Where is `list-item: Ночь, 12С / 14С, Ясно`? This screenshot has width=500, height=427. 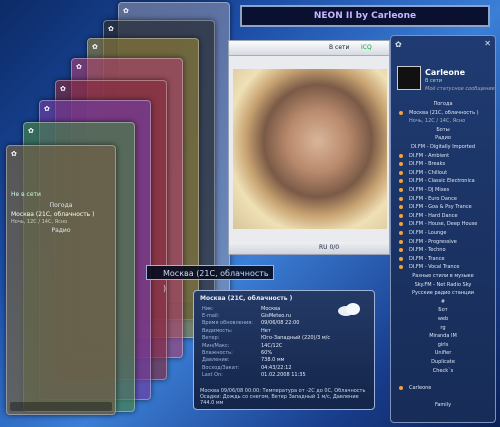
list-item: Ночь, 12С / 14С, Ясно is located at coordinates (443, 121).